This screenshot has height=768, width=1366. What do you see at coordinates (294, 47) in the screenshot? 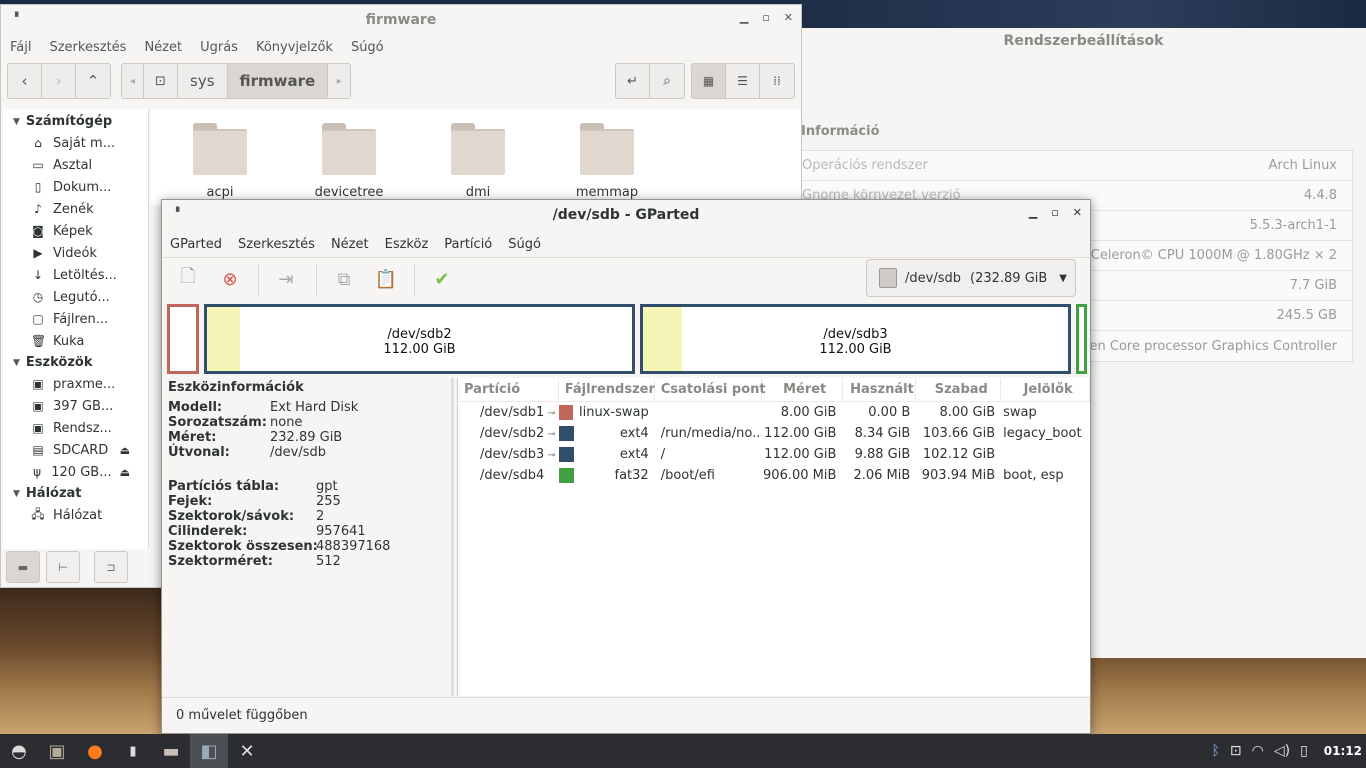
I see `menu-4: Könyvjelzők` at bounding box center [294, 47].